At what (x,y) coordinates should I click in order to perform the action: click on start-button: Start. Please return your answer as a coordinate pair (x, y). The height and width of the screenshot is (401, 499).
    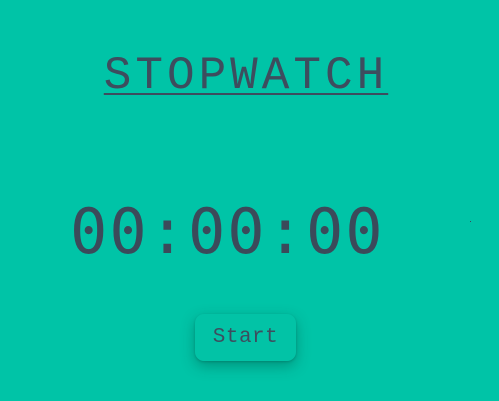
    Looking at the image, I should click on (245, 337).